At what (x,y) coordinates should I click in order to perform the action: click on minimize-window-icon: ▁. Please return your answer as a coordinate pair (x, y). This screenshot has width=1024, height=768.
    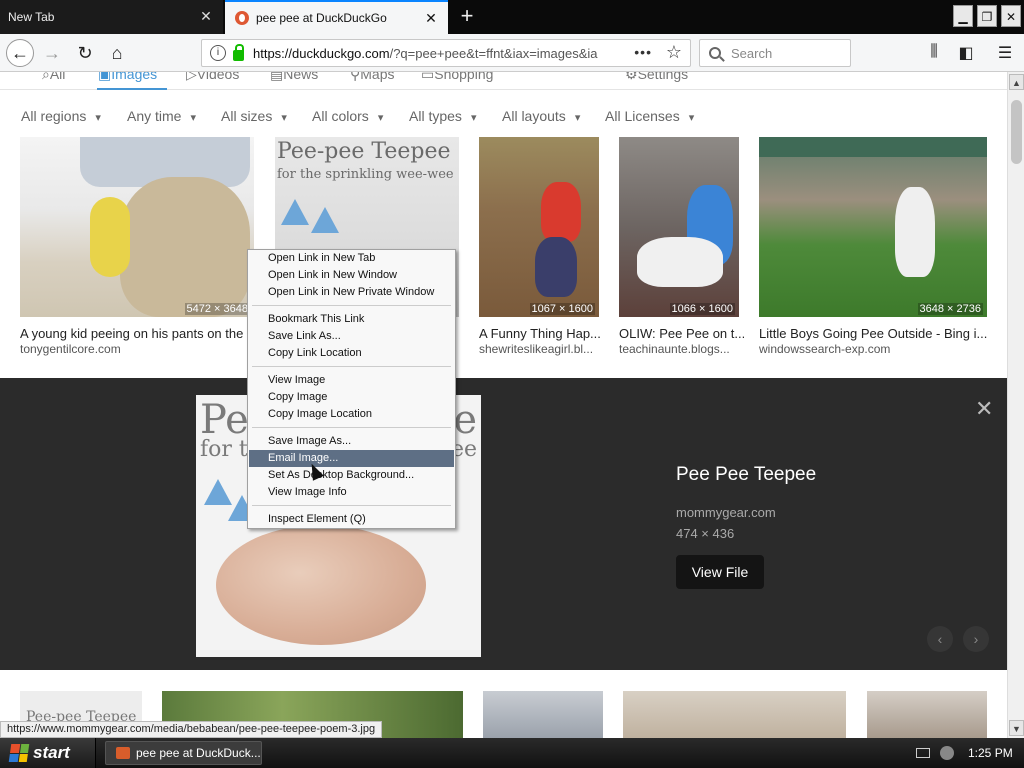
    Looking at the image, I should click on (963, 16).